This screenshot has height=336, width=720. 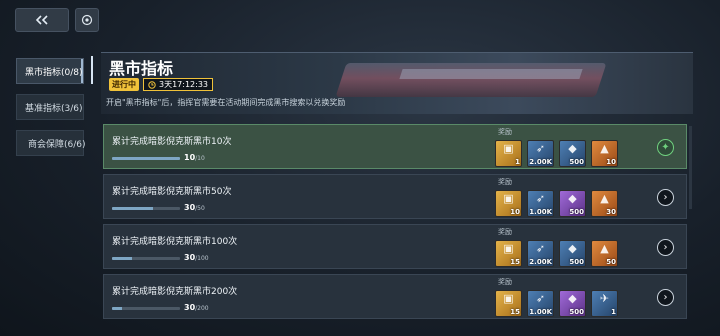 I want to click on progress-text: 10/10, so click(x=194, y=157).